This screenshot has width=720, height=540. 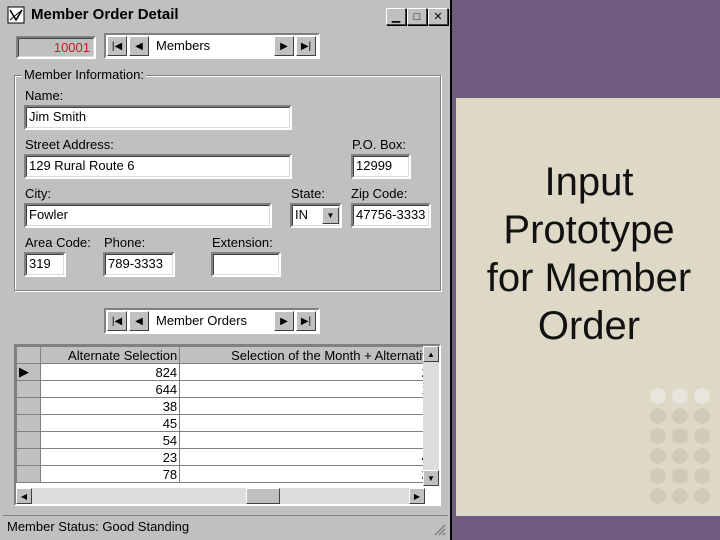 I want to click on table-row: 7829, so click(x=227, y=474).